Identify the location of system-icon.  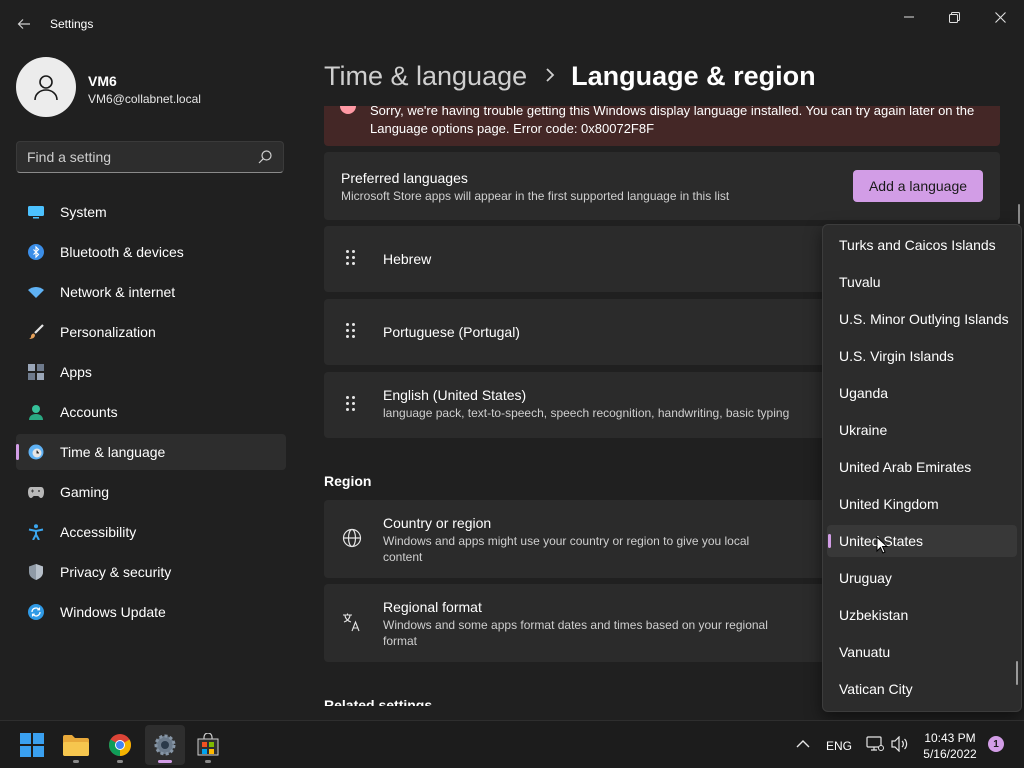
(36, 212).